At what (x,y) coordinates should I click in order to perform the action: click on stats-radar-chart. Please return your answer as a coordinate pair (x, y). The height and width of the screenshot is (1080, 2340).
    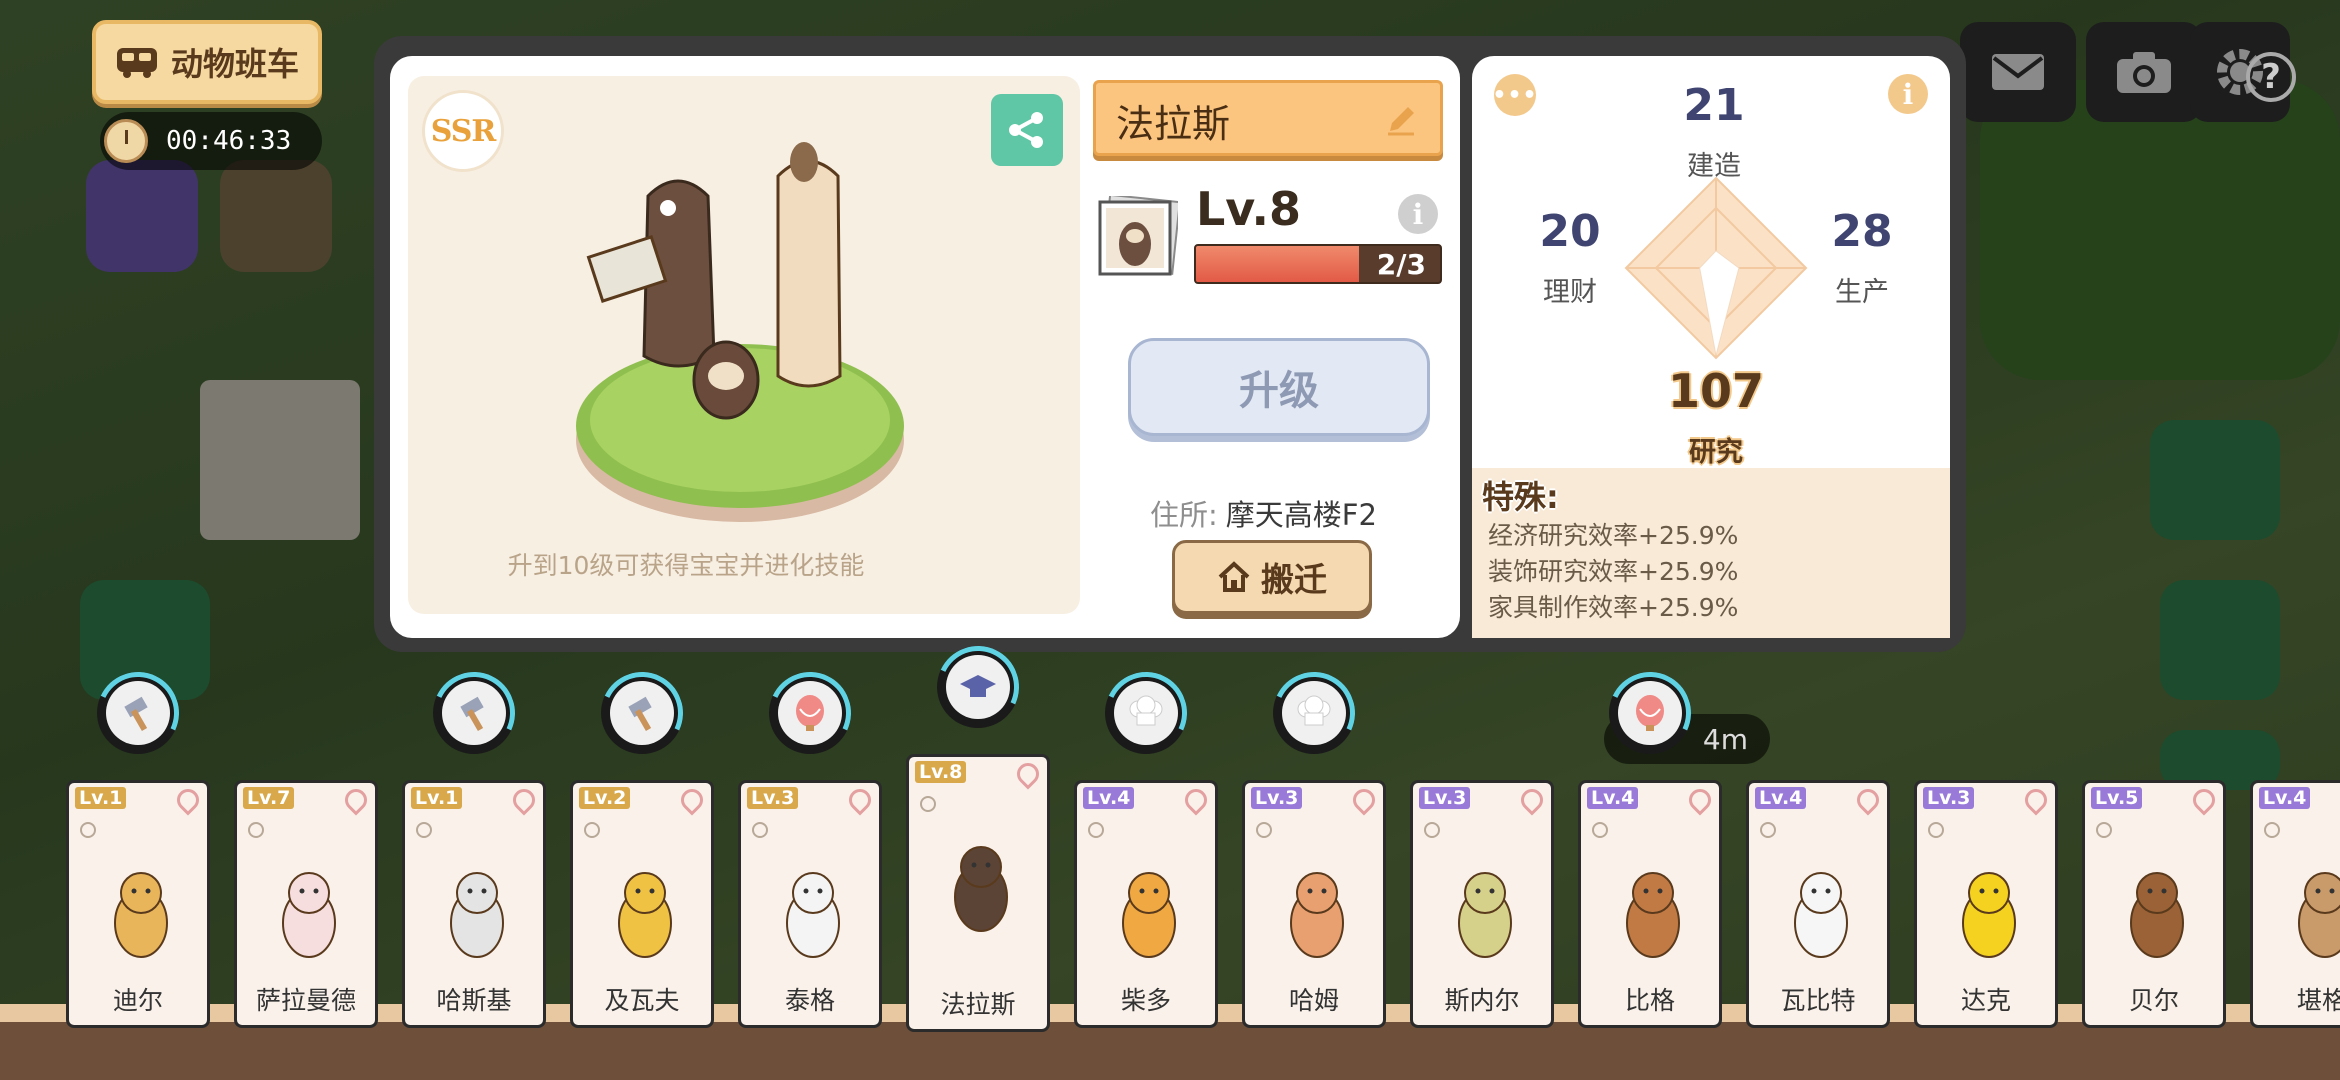
    Looking at the image, I should click on (1716, 268).